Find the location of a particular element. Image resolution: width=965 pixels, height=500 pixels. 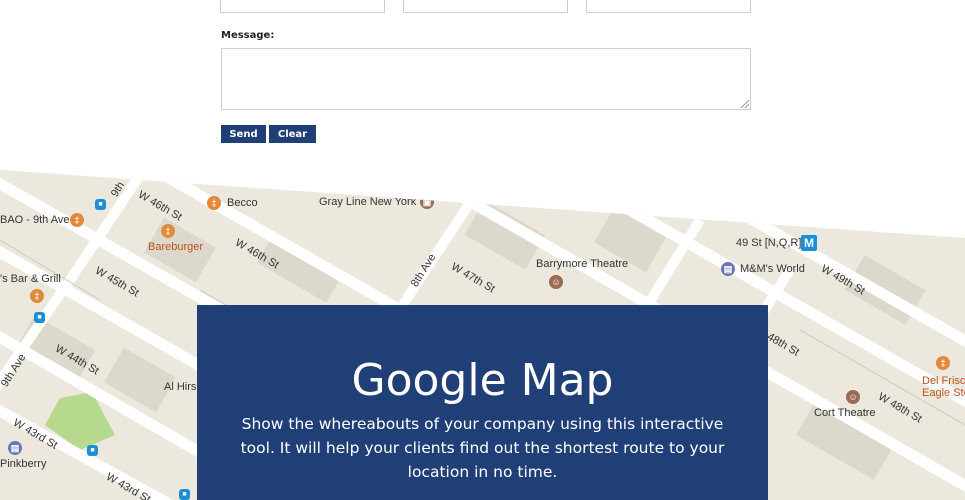

place-label: Barrymore Theatre is located at coordinates (582, 264).